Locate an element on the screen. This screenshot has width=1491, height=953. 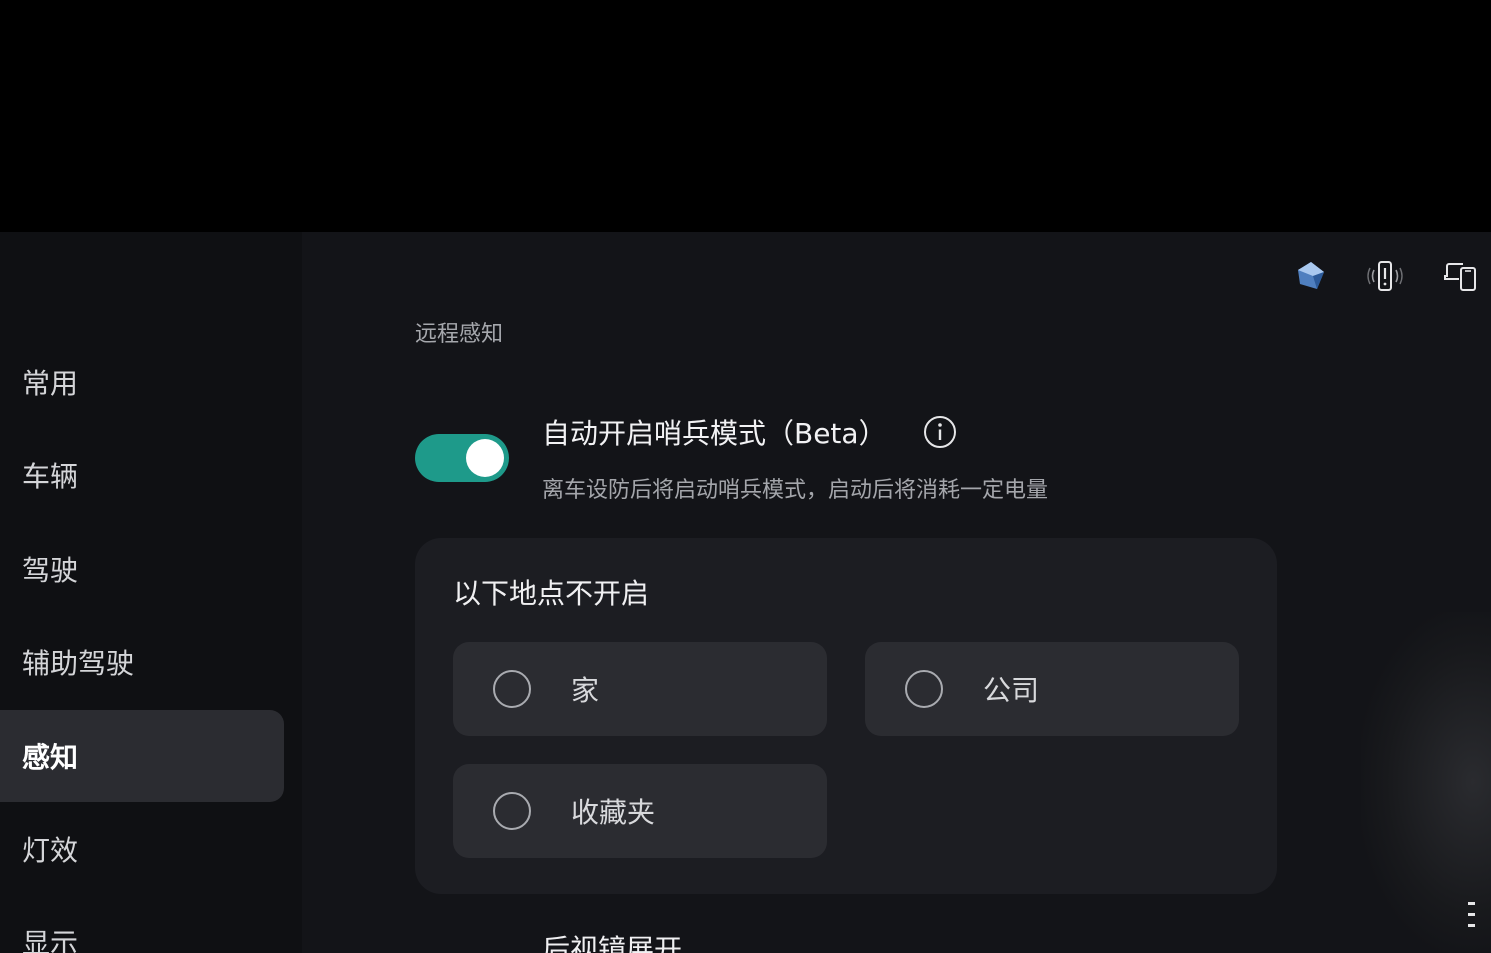
phone-alert-icon is located at coordinates (1385, 276).